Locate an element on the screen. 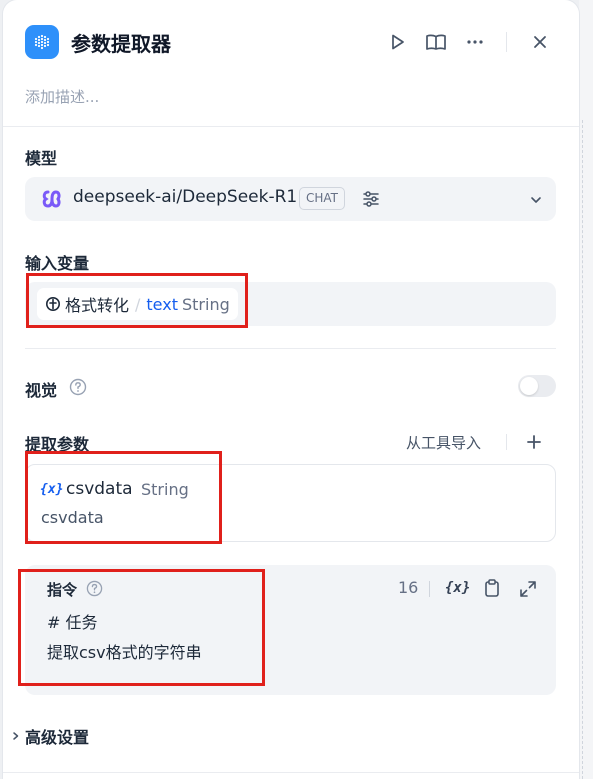  run-button is located at coordinates (397, 42).